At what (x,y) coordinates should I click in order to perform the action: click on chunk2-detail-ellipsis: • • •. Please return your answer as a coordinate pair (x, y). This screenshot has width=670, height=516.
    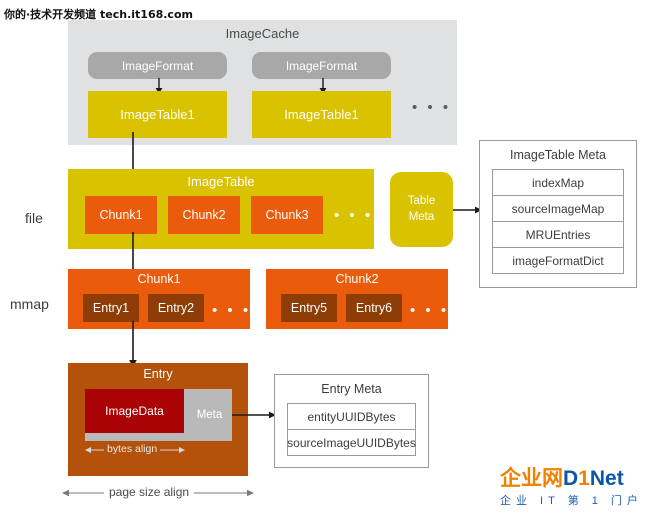
    Looking at the image, I should click on (430, 310).